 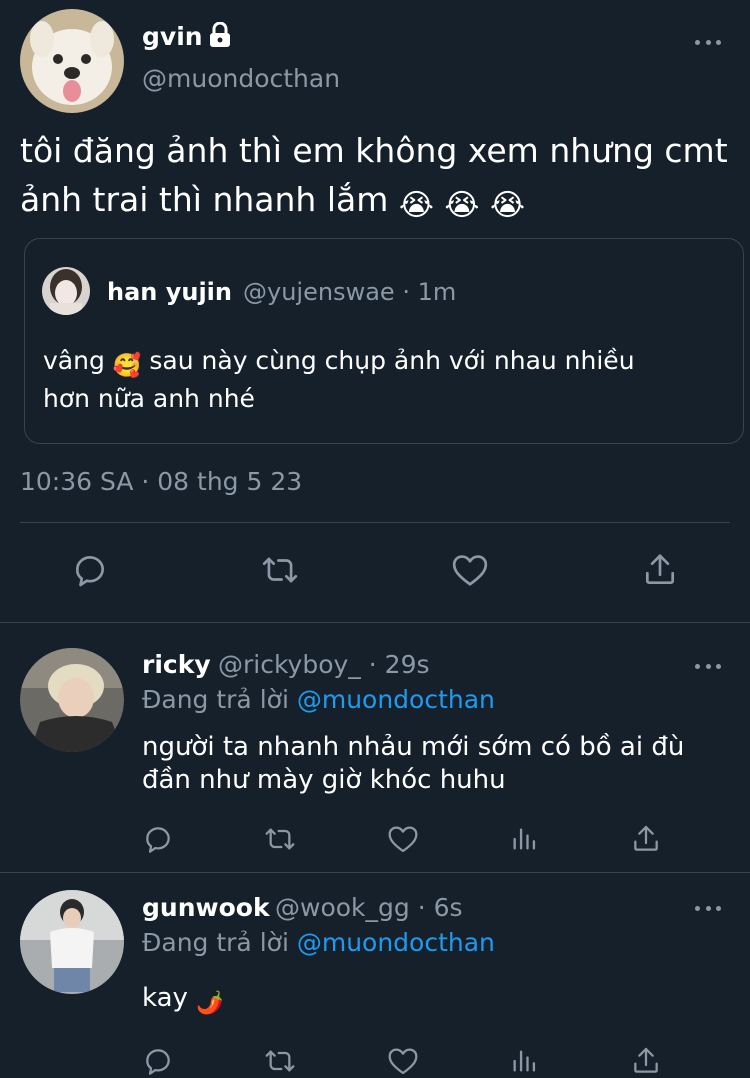 What do you see at coordinates (161, 481) in the screenshot?
I see `tweet-timestamp: 10:36 SA · 08 thg 5 23` at bounding box center [161, 481].